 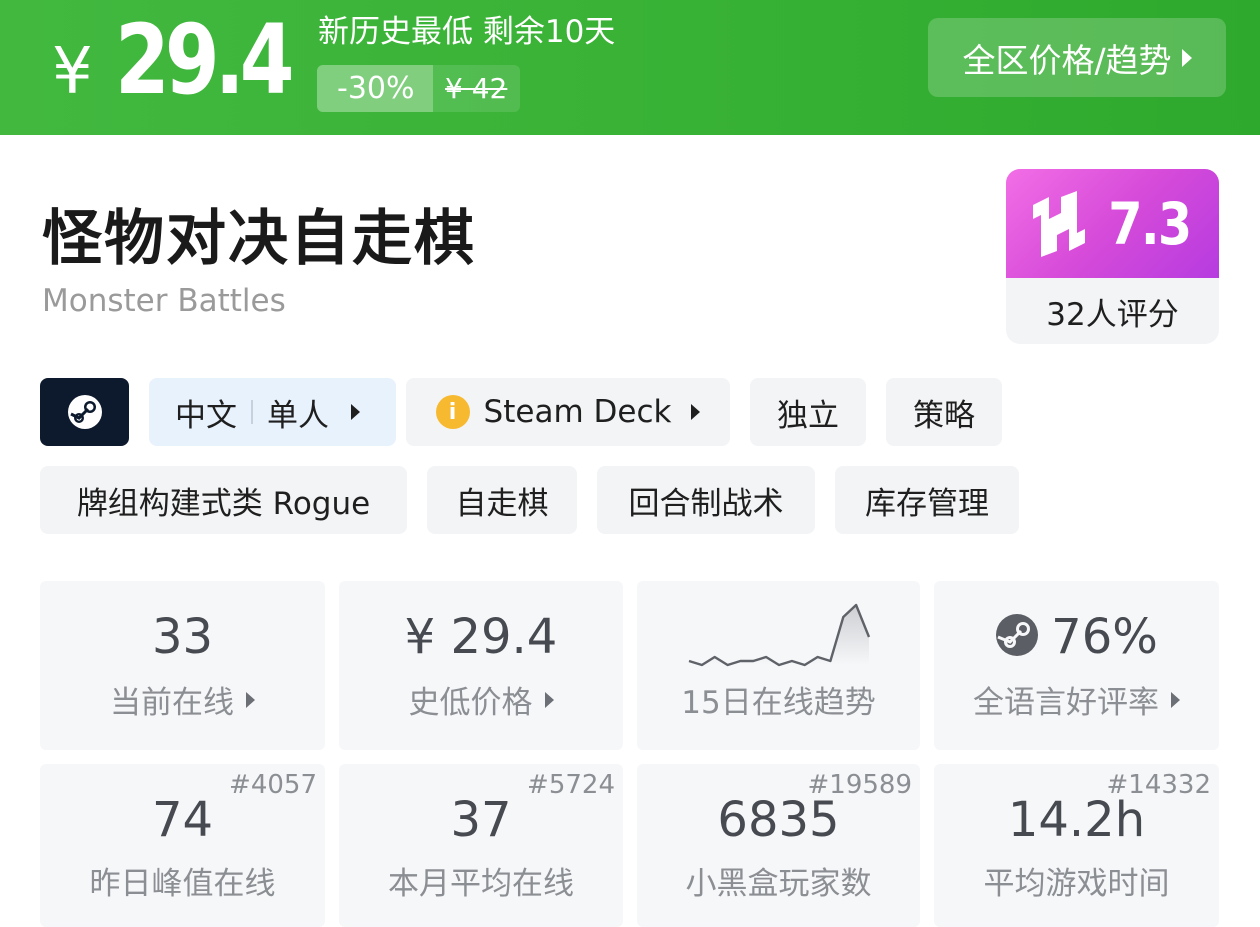 What do you see at coordinates (481, 665) in the screenshot?
I see `stat-lowest-price: ¥ 29.4 史低价格` at bounding box center [481, 665].